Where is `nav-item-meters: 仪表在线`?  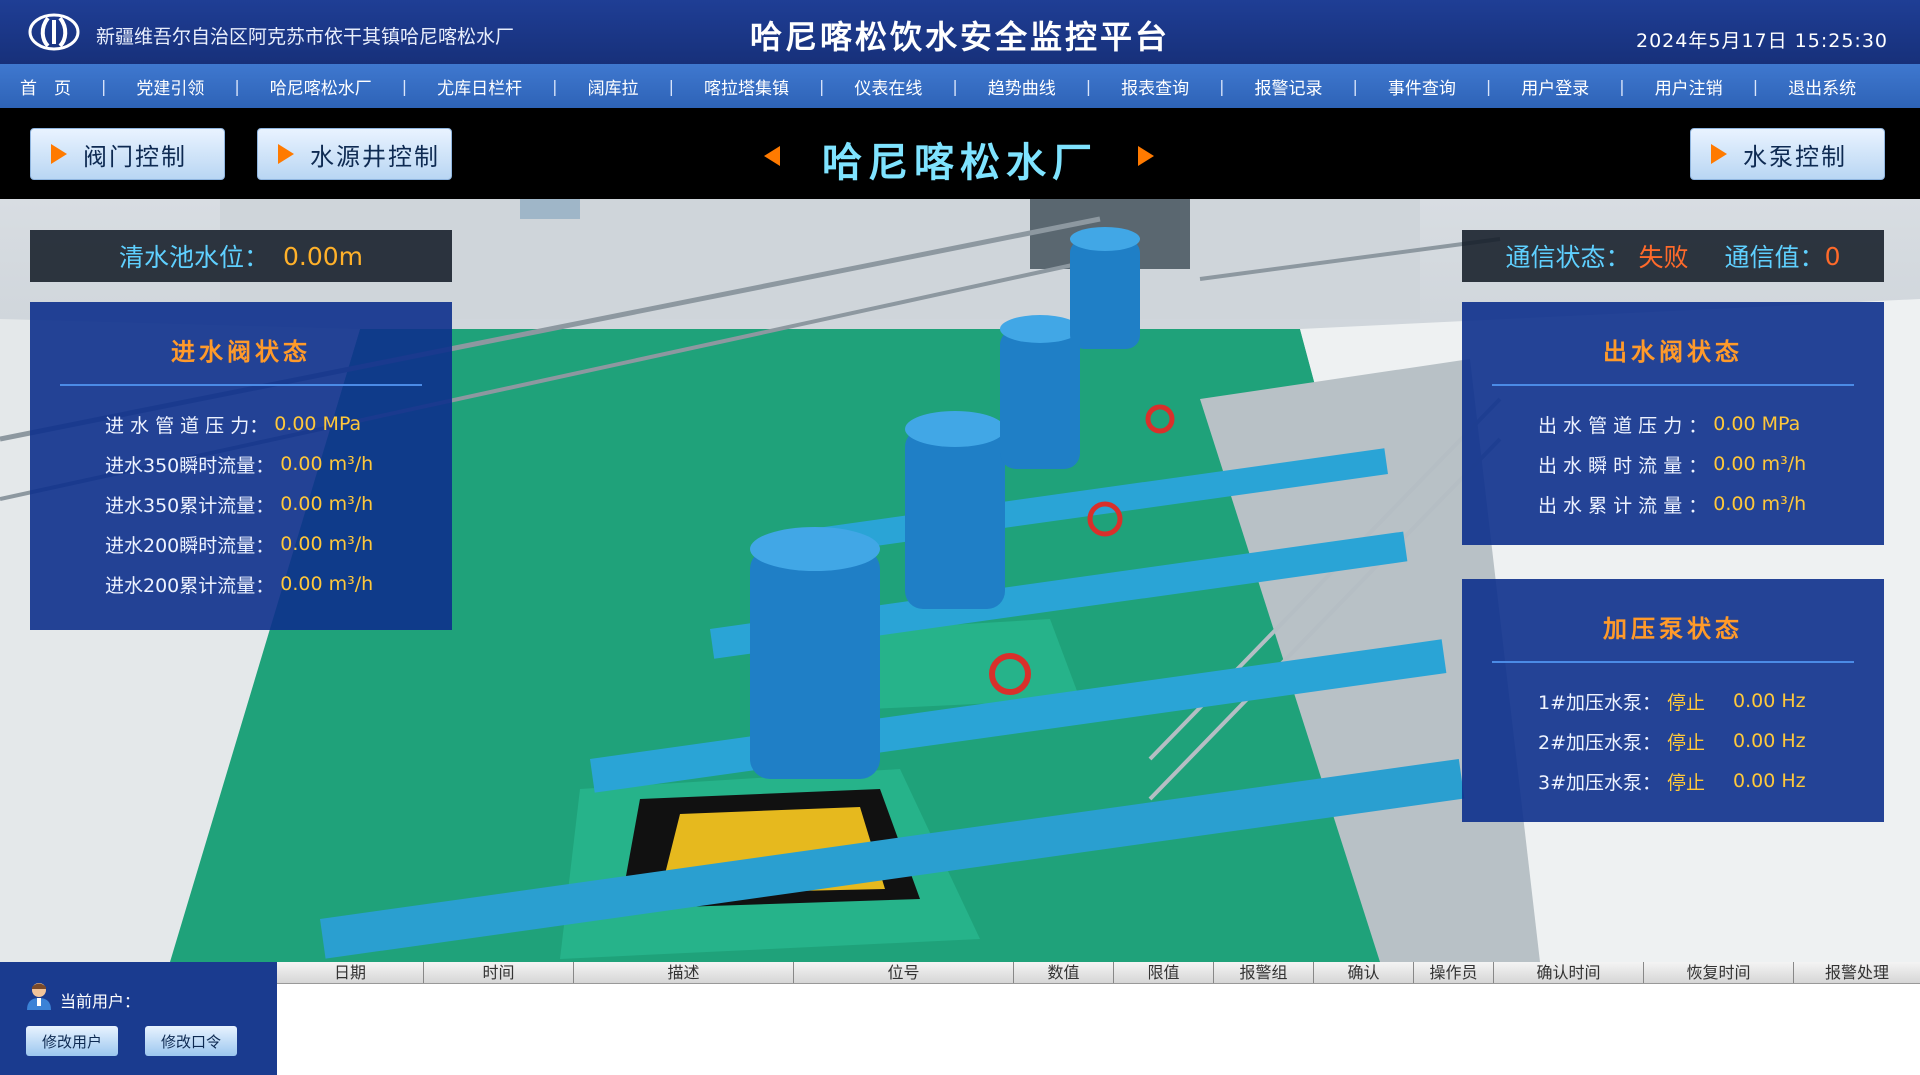 nav-item-meters: 仪表在线 is located at coordinates (888, 86).